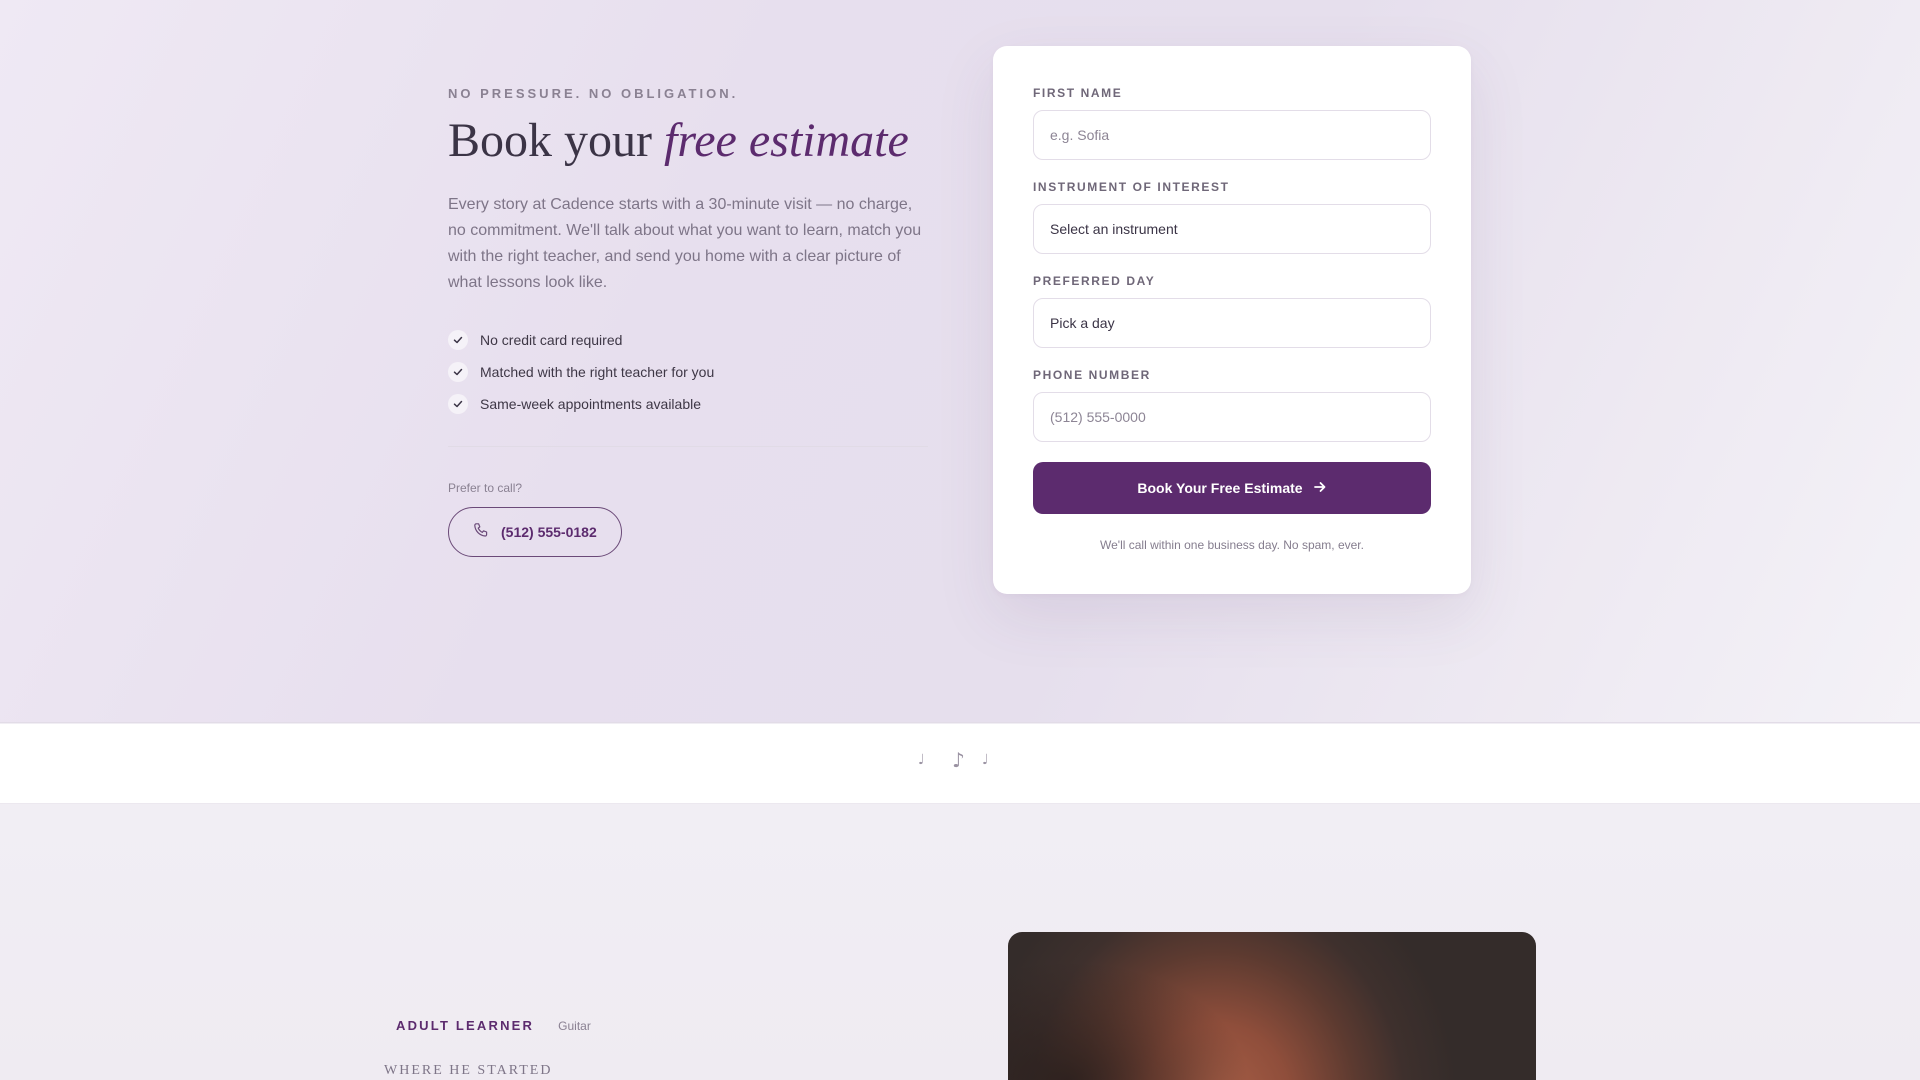  I want to click on page-title-accent: free estimate, so click(786, 140).